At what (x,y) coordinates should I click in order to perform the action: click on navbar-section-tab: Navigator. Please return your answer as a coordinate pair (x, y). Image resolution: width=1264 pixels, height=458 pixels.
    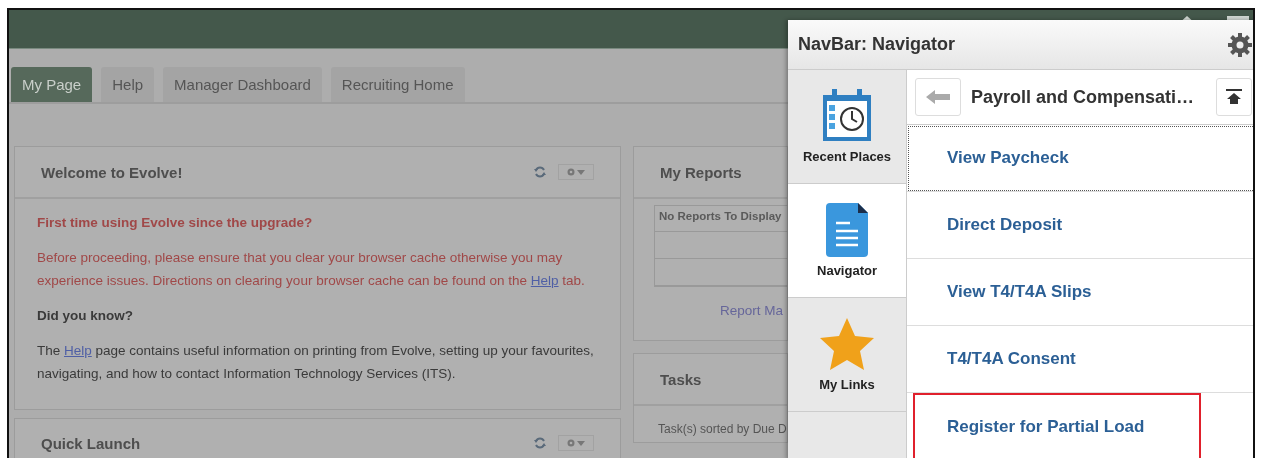
    Looking at the image, I should click on (847, 241).